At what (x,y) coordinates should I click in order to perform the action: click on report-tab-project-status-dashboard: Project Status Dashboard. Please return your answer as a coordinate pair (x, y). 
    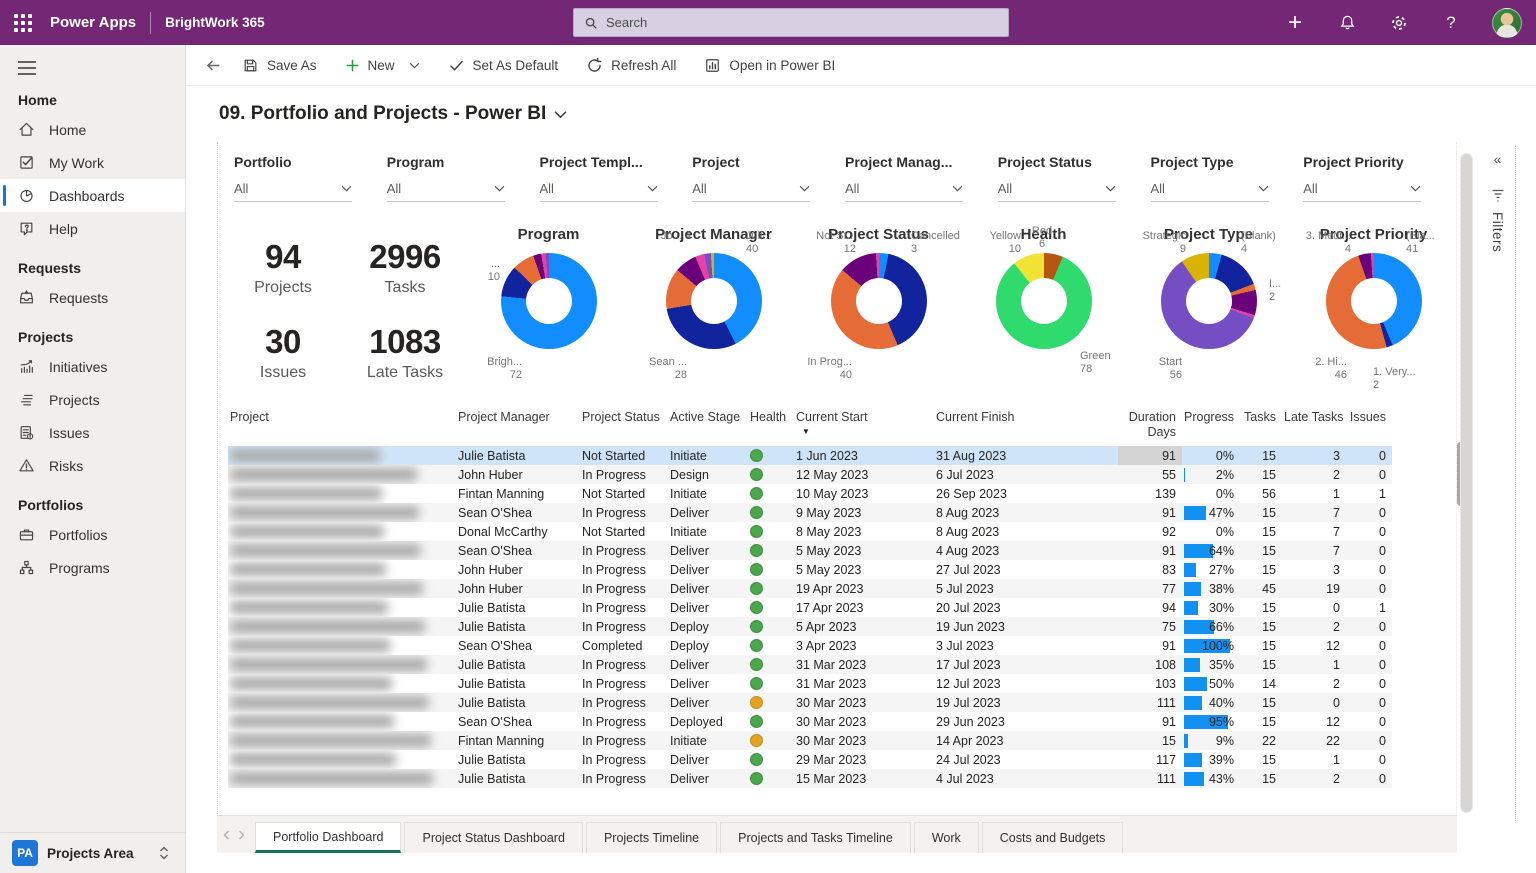
    Looking at the image, I should click on (493, 837).